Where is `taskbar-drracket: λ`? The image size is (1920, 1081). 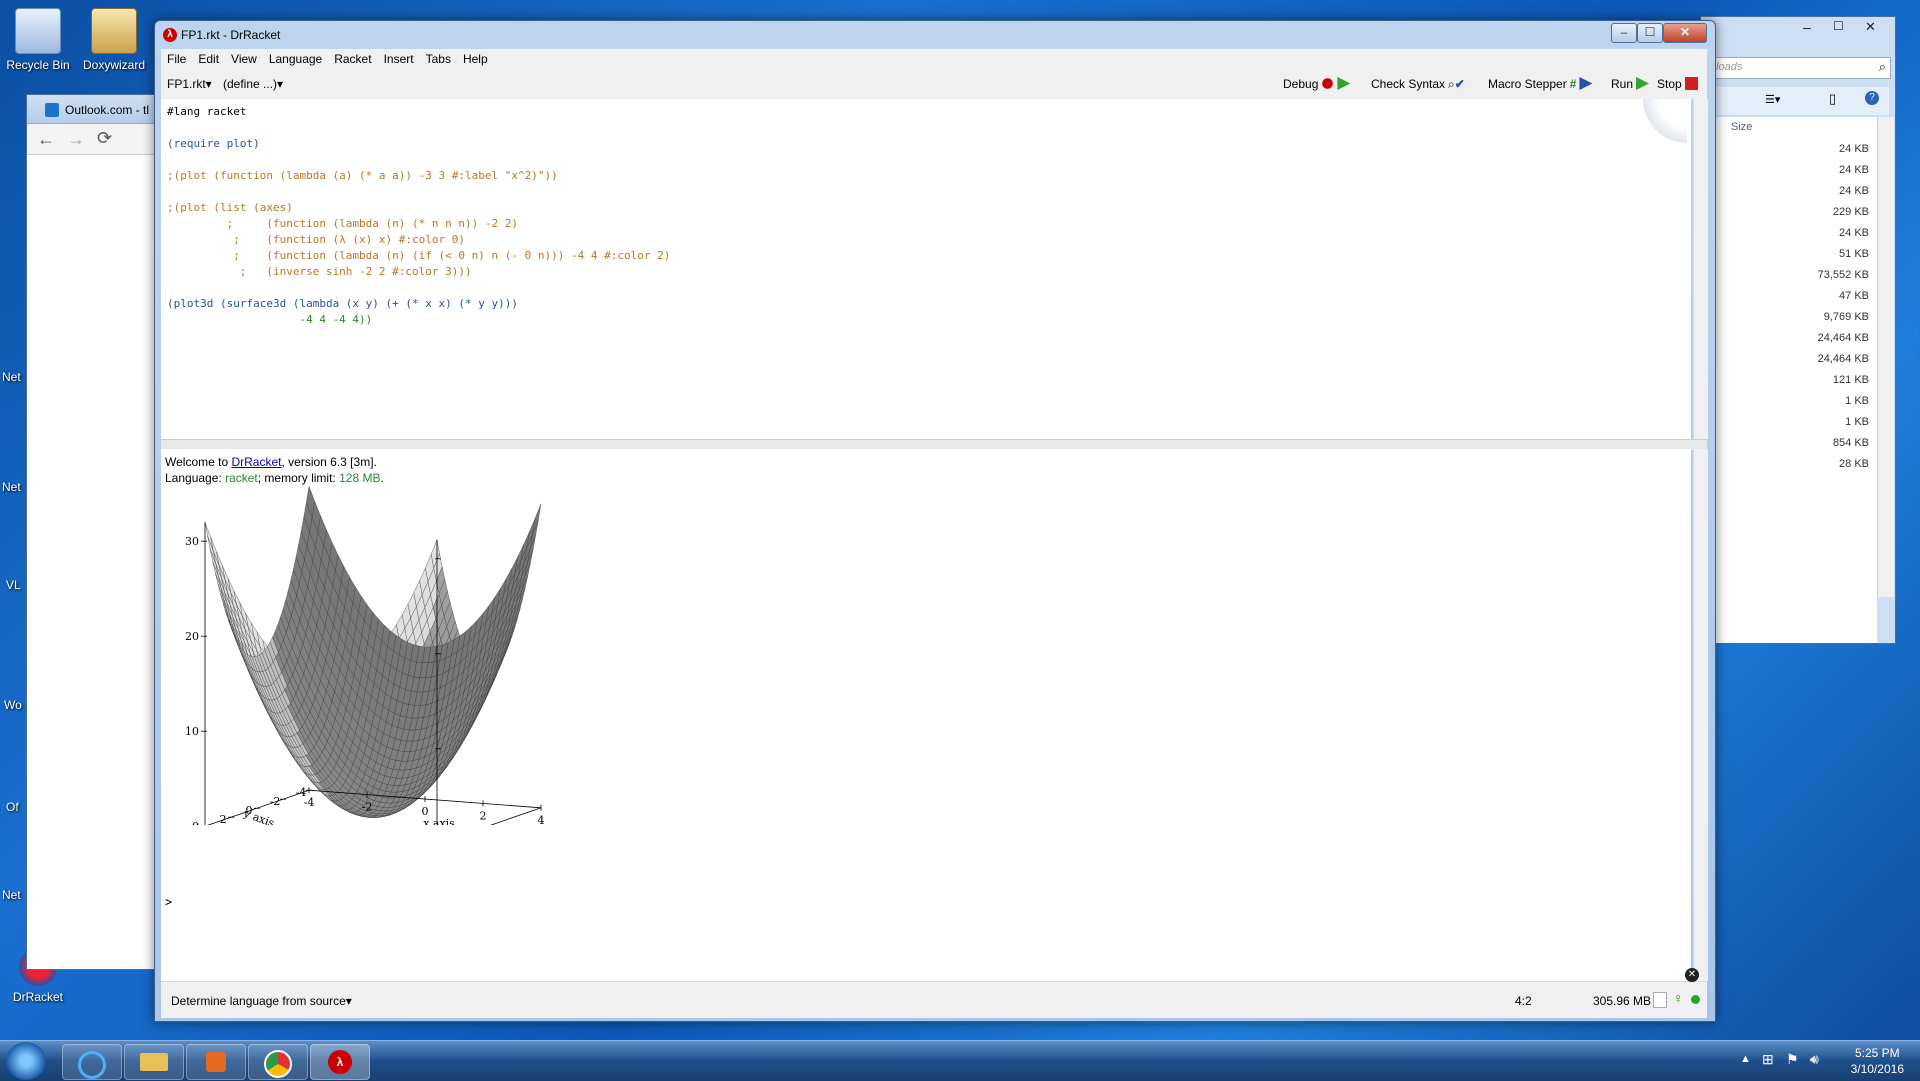 taskbar-drracket: λ is located at coordinates (340, 1062).